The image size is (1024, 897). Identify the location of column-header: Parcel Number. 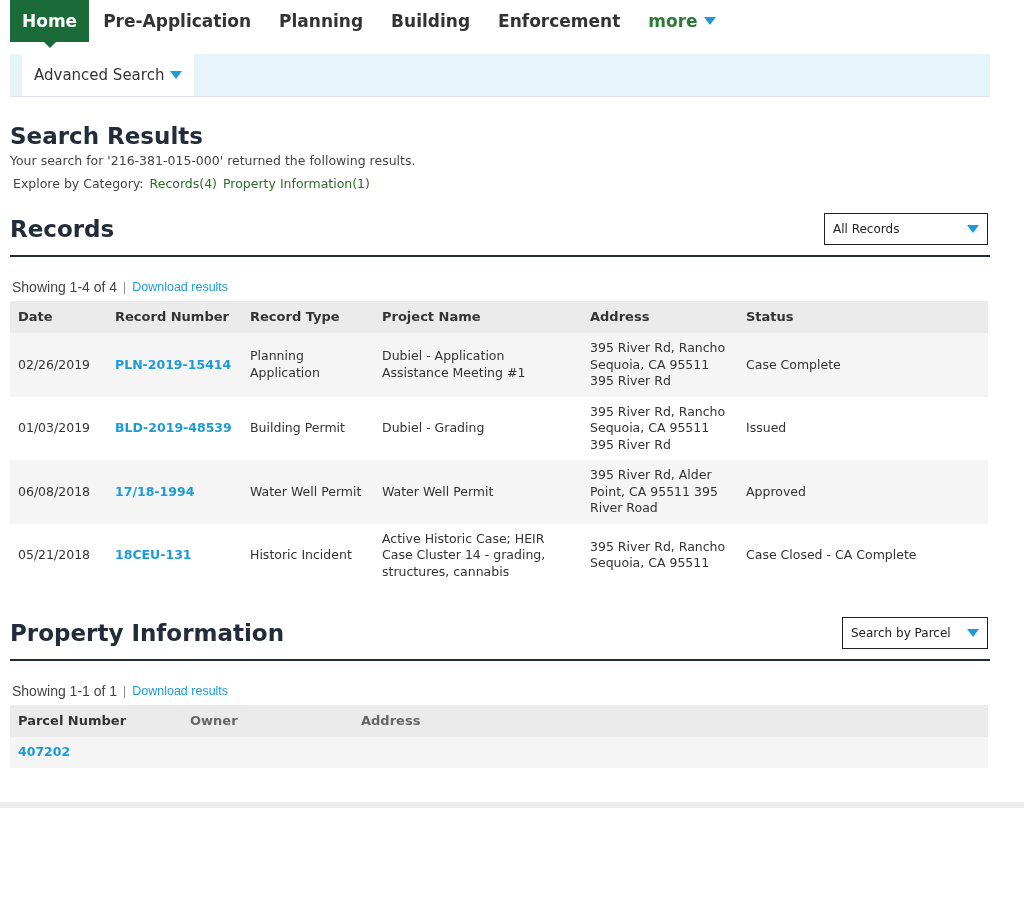
(96, 721).